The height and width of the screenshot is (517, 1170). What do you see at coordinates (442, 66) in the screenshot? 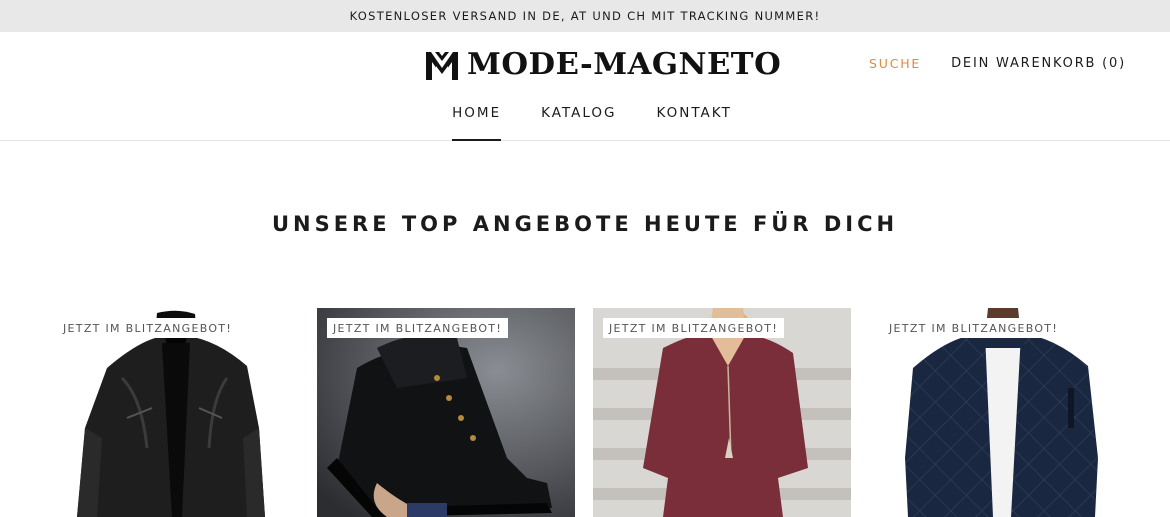
I see `mm-monogram-icon` at bounding box center [442, 66].